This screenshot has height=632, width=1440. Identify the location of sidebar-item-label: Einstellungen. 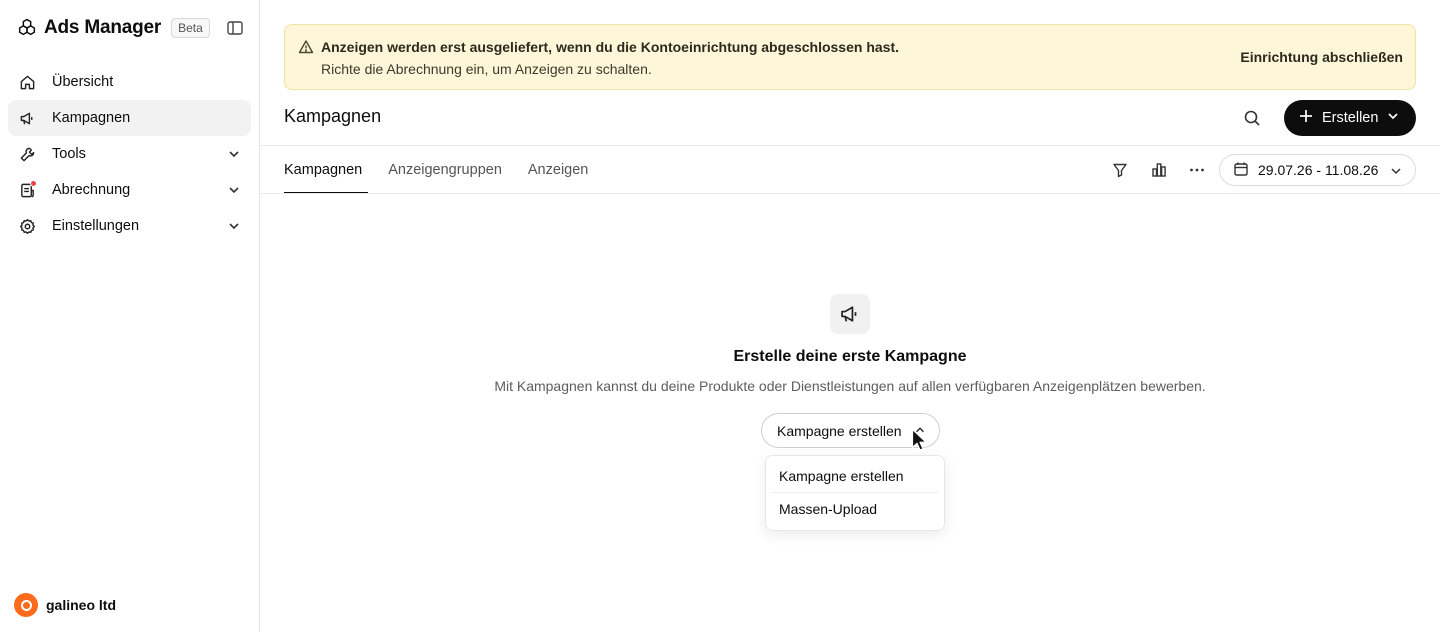
(96, 226).